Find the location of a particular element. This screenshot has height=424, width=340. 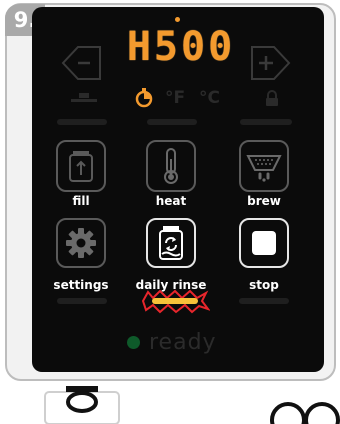

rinse-cycle-icon is located at coordinates (171, 243).